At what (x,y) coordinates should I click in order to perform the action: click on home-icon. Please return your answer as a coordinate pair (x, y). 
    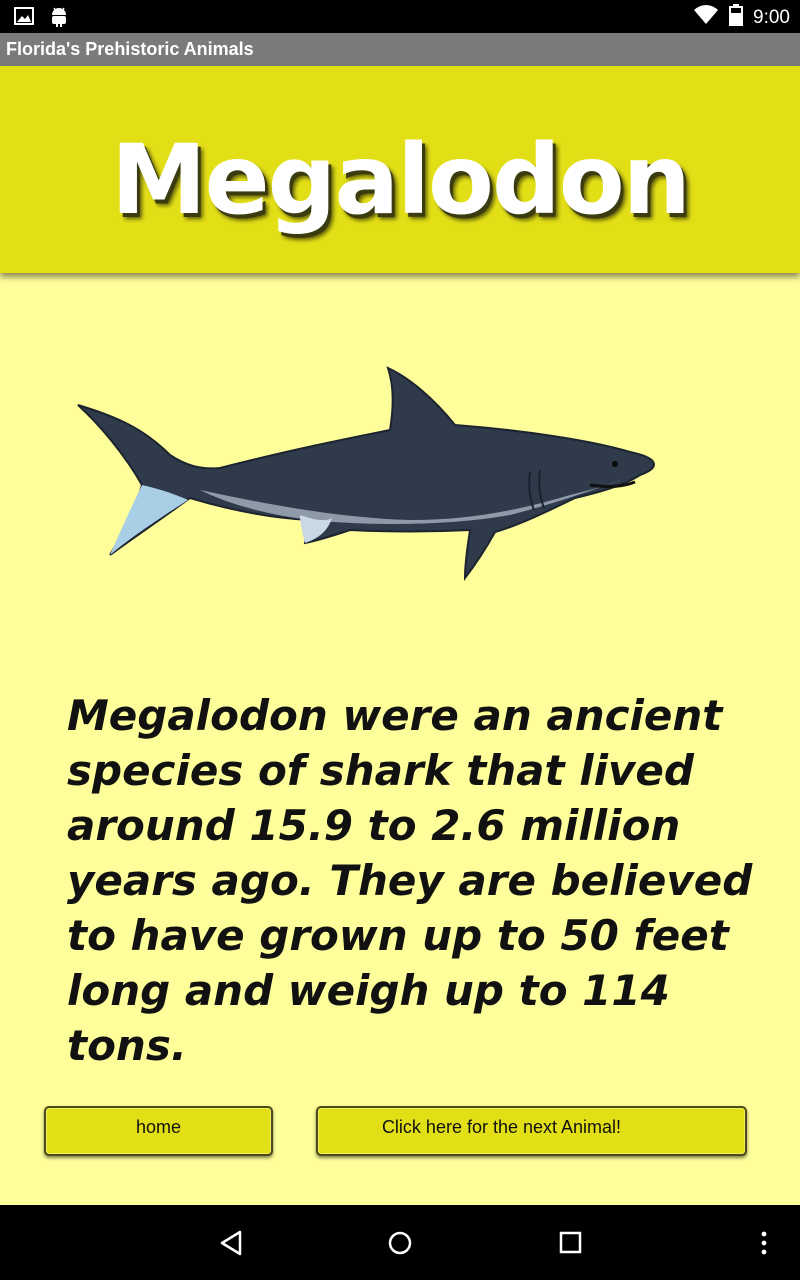
    Looking at the image, I should click on (400, 1245).